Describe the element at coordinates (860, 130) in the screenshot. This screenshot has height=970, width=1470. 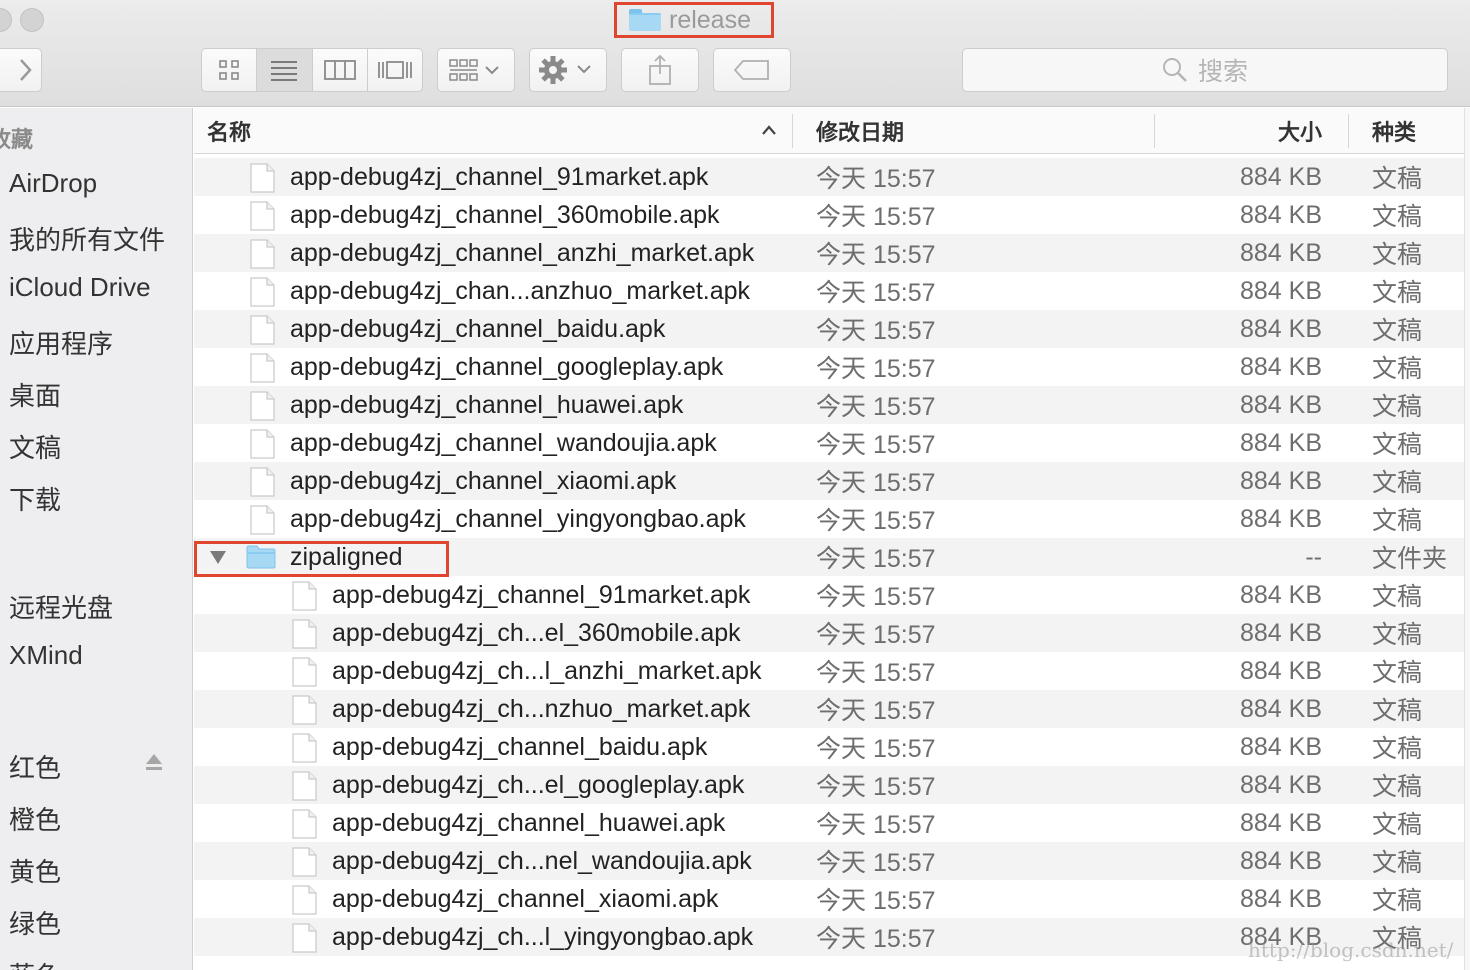
I see `column-header-date: 修改日期` at that location.